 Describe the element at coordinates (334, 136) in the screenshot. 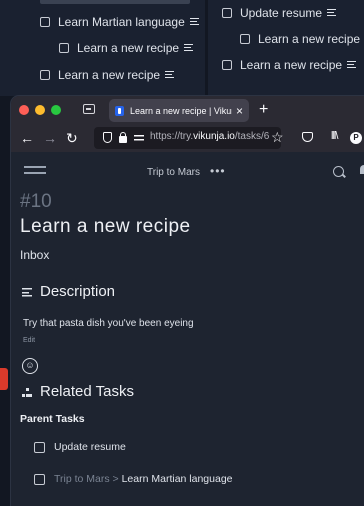

I see `library-icon: lll\` at that location.